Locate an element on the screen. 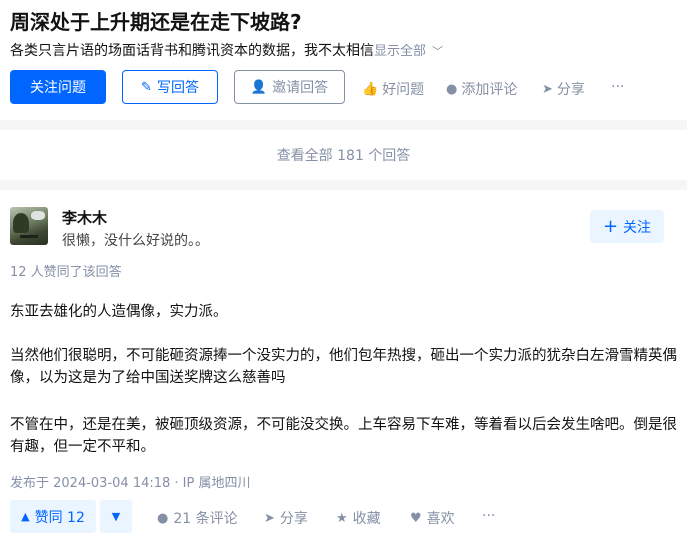 Image resolution: width=687 pixels, height=555 pixels. invite-answer-button: 👤 邀请回答 is located at coordinates (289, 87).